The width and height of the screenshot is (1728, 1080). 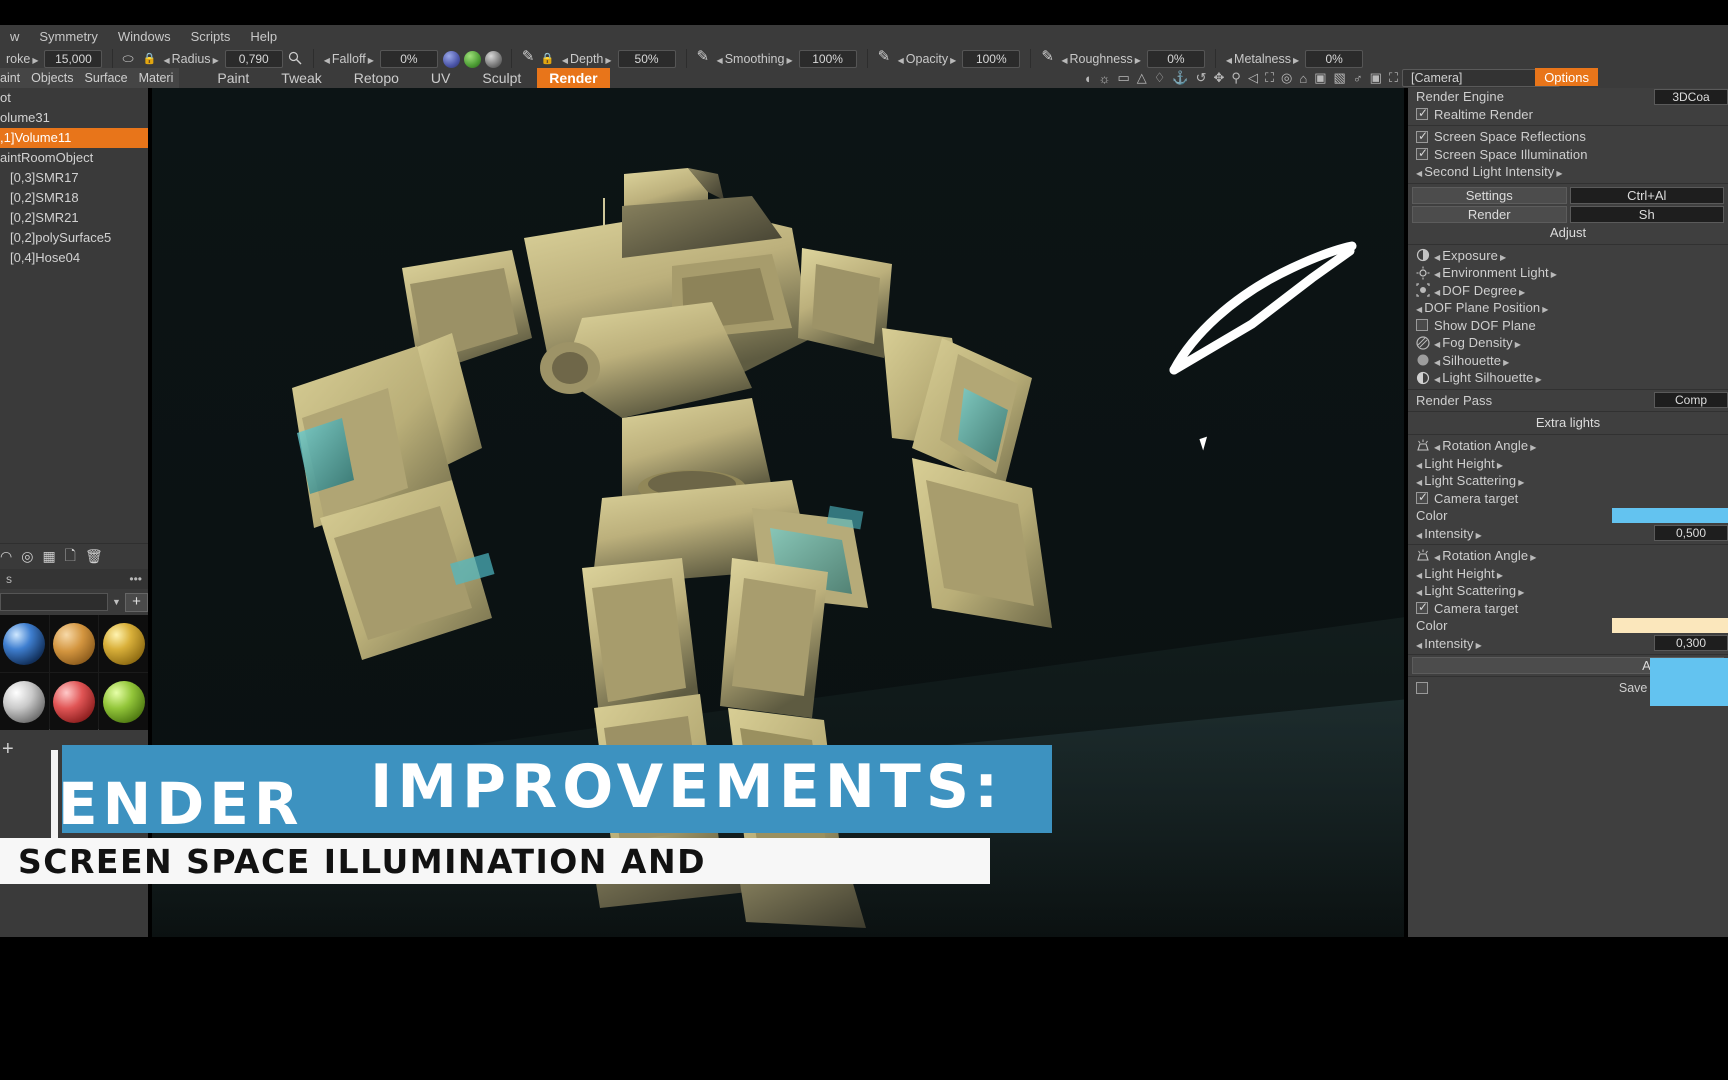 What do you see at coordinates (1568, 499) in the screenshot?
I see `light1-camera-target-row: Camera target` at bounding box center [1568, 499].